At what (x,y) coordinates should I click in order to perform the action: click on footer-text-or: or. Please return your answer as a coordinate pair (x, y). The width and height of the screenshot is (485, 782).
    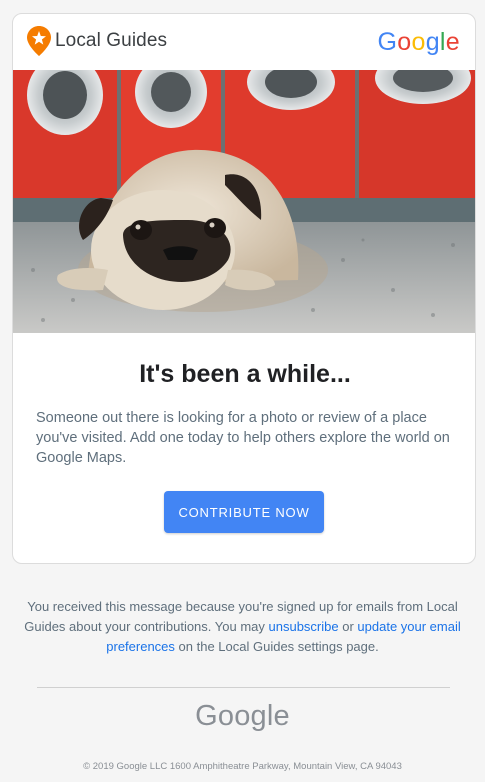
    Looking at the image, I should click on (348, 626).